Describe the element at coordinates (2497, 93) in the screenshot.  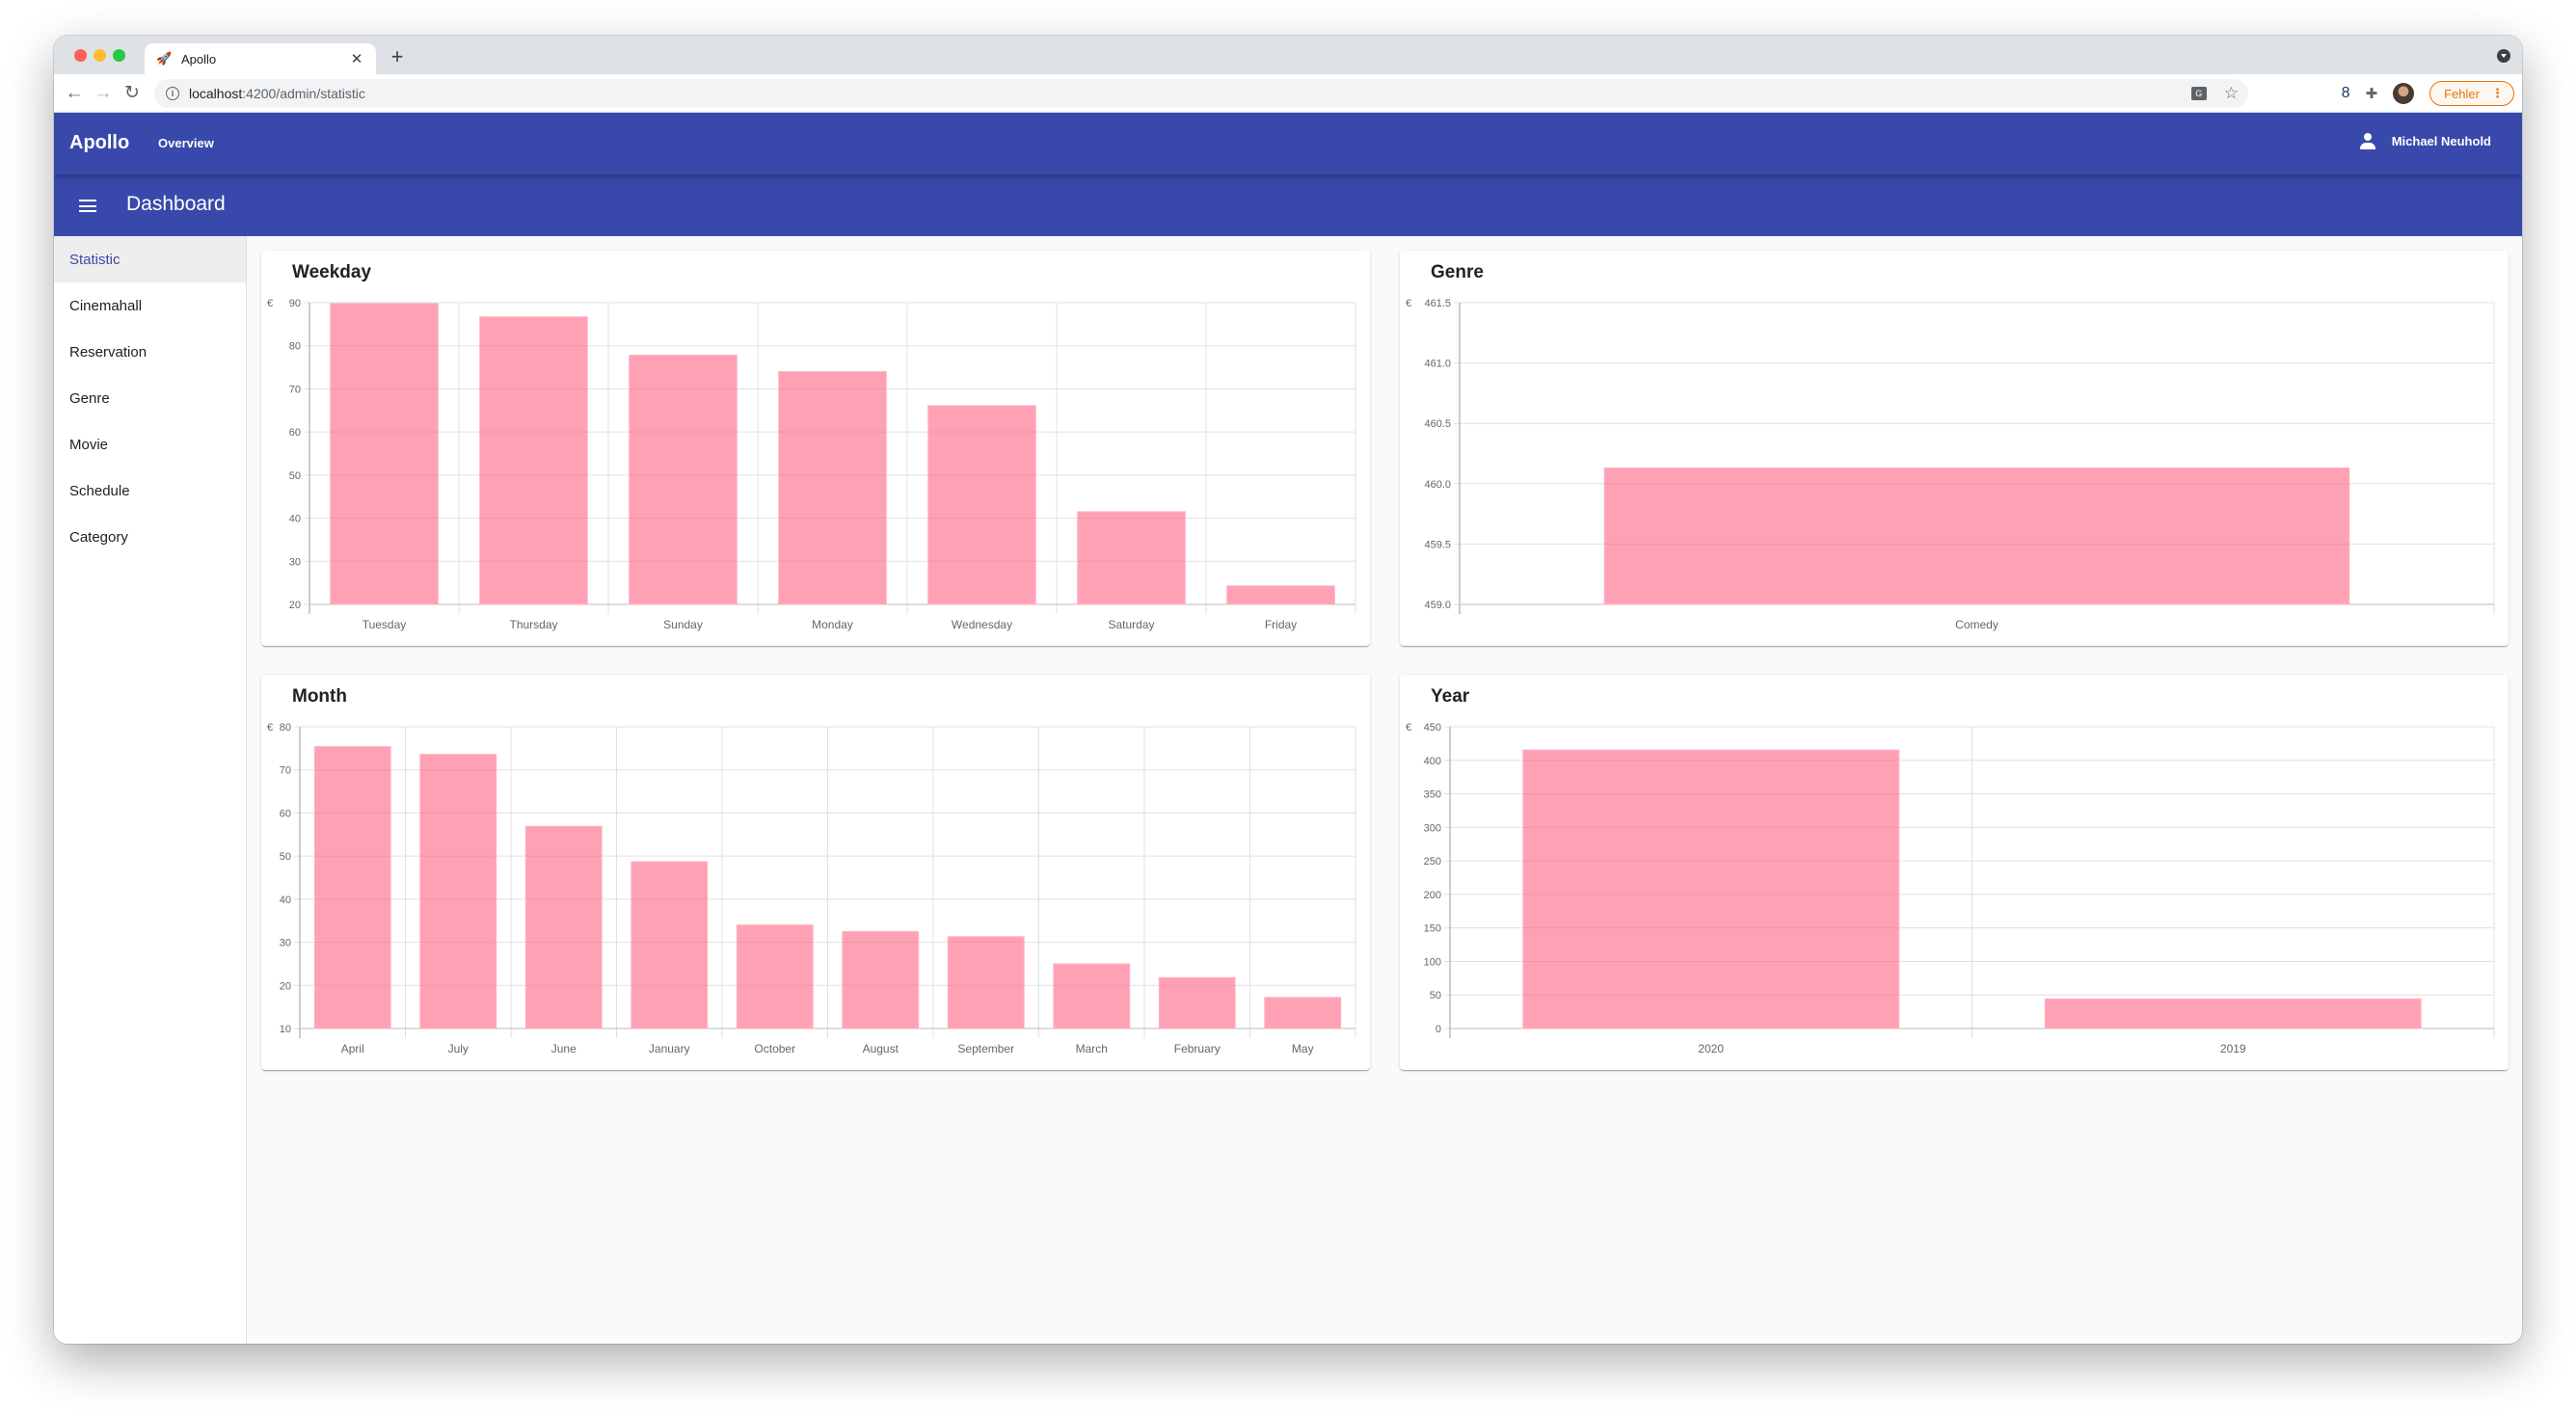
I see `kebab-menu-icon: ⋮` at that location.